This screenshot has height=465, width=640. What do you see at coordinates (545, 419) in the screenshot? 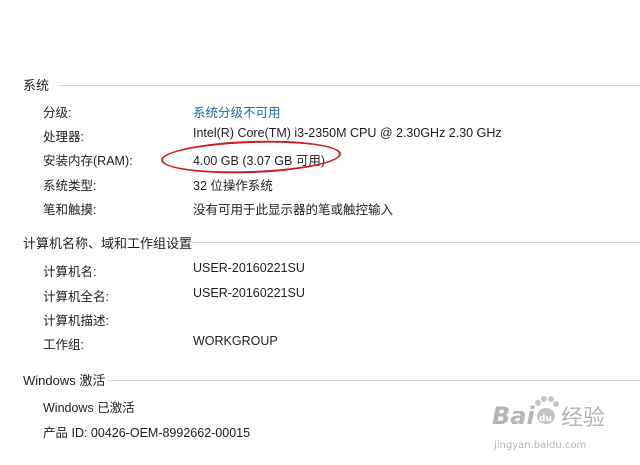
I see `watermark-paw-text: du` at bounding box center [545, 419].